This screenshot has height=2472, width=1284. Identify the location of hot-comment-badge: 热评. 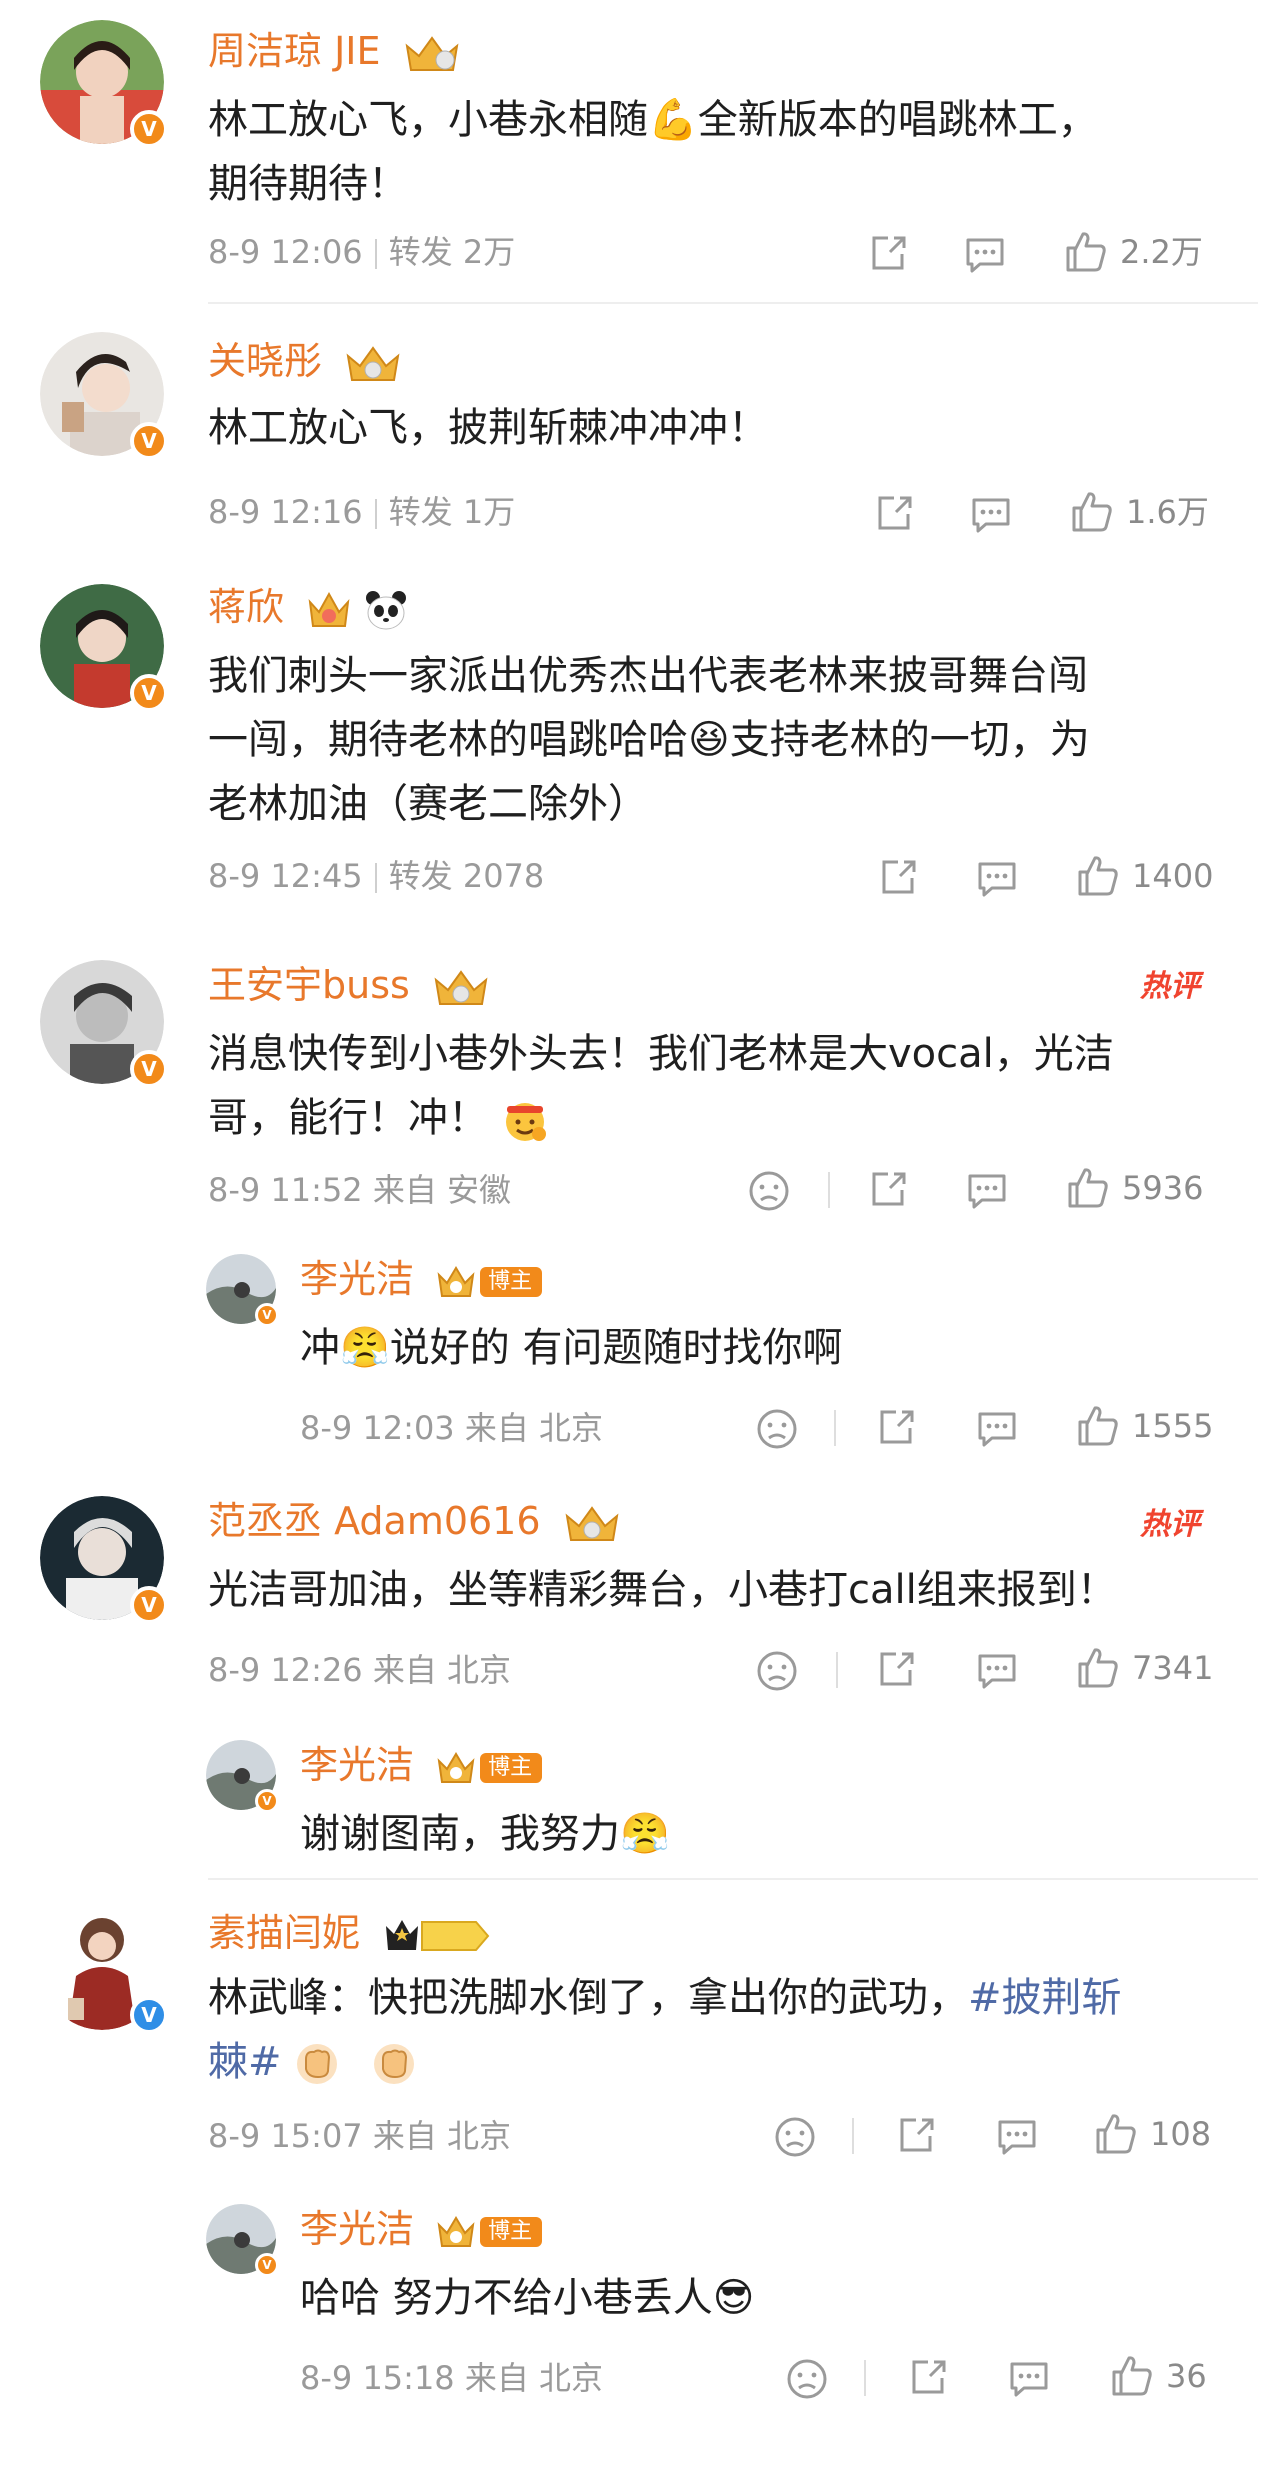
(1170, 986).